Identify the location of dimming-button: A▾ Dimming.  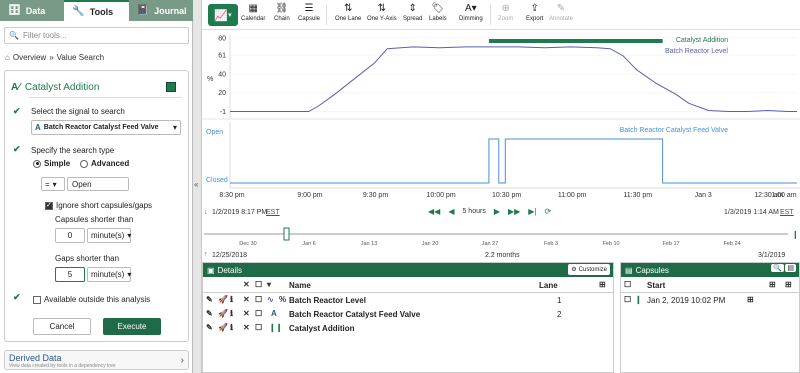
(471, 12).